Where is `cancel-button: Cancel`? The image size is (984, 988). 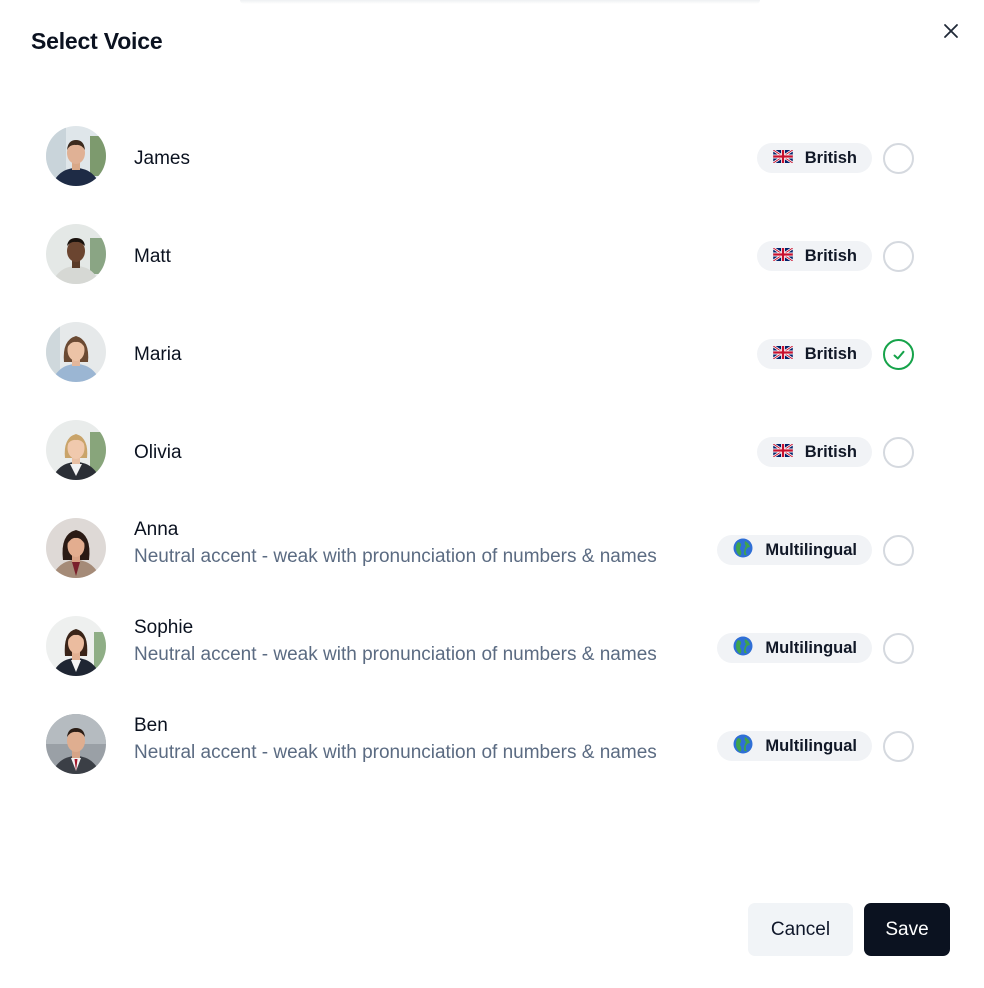
cancel-button: Cancel is located at coordinates (800, 929).